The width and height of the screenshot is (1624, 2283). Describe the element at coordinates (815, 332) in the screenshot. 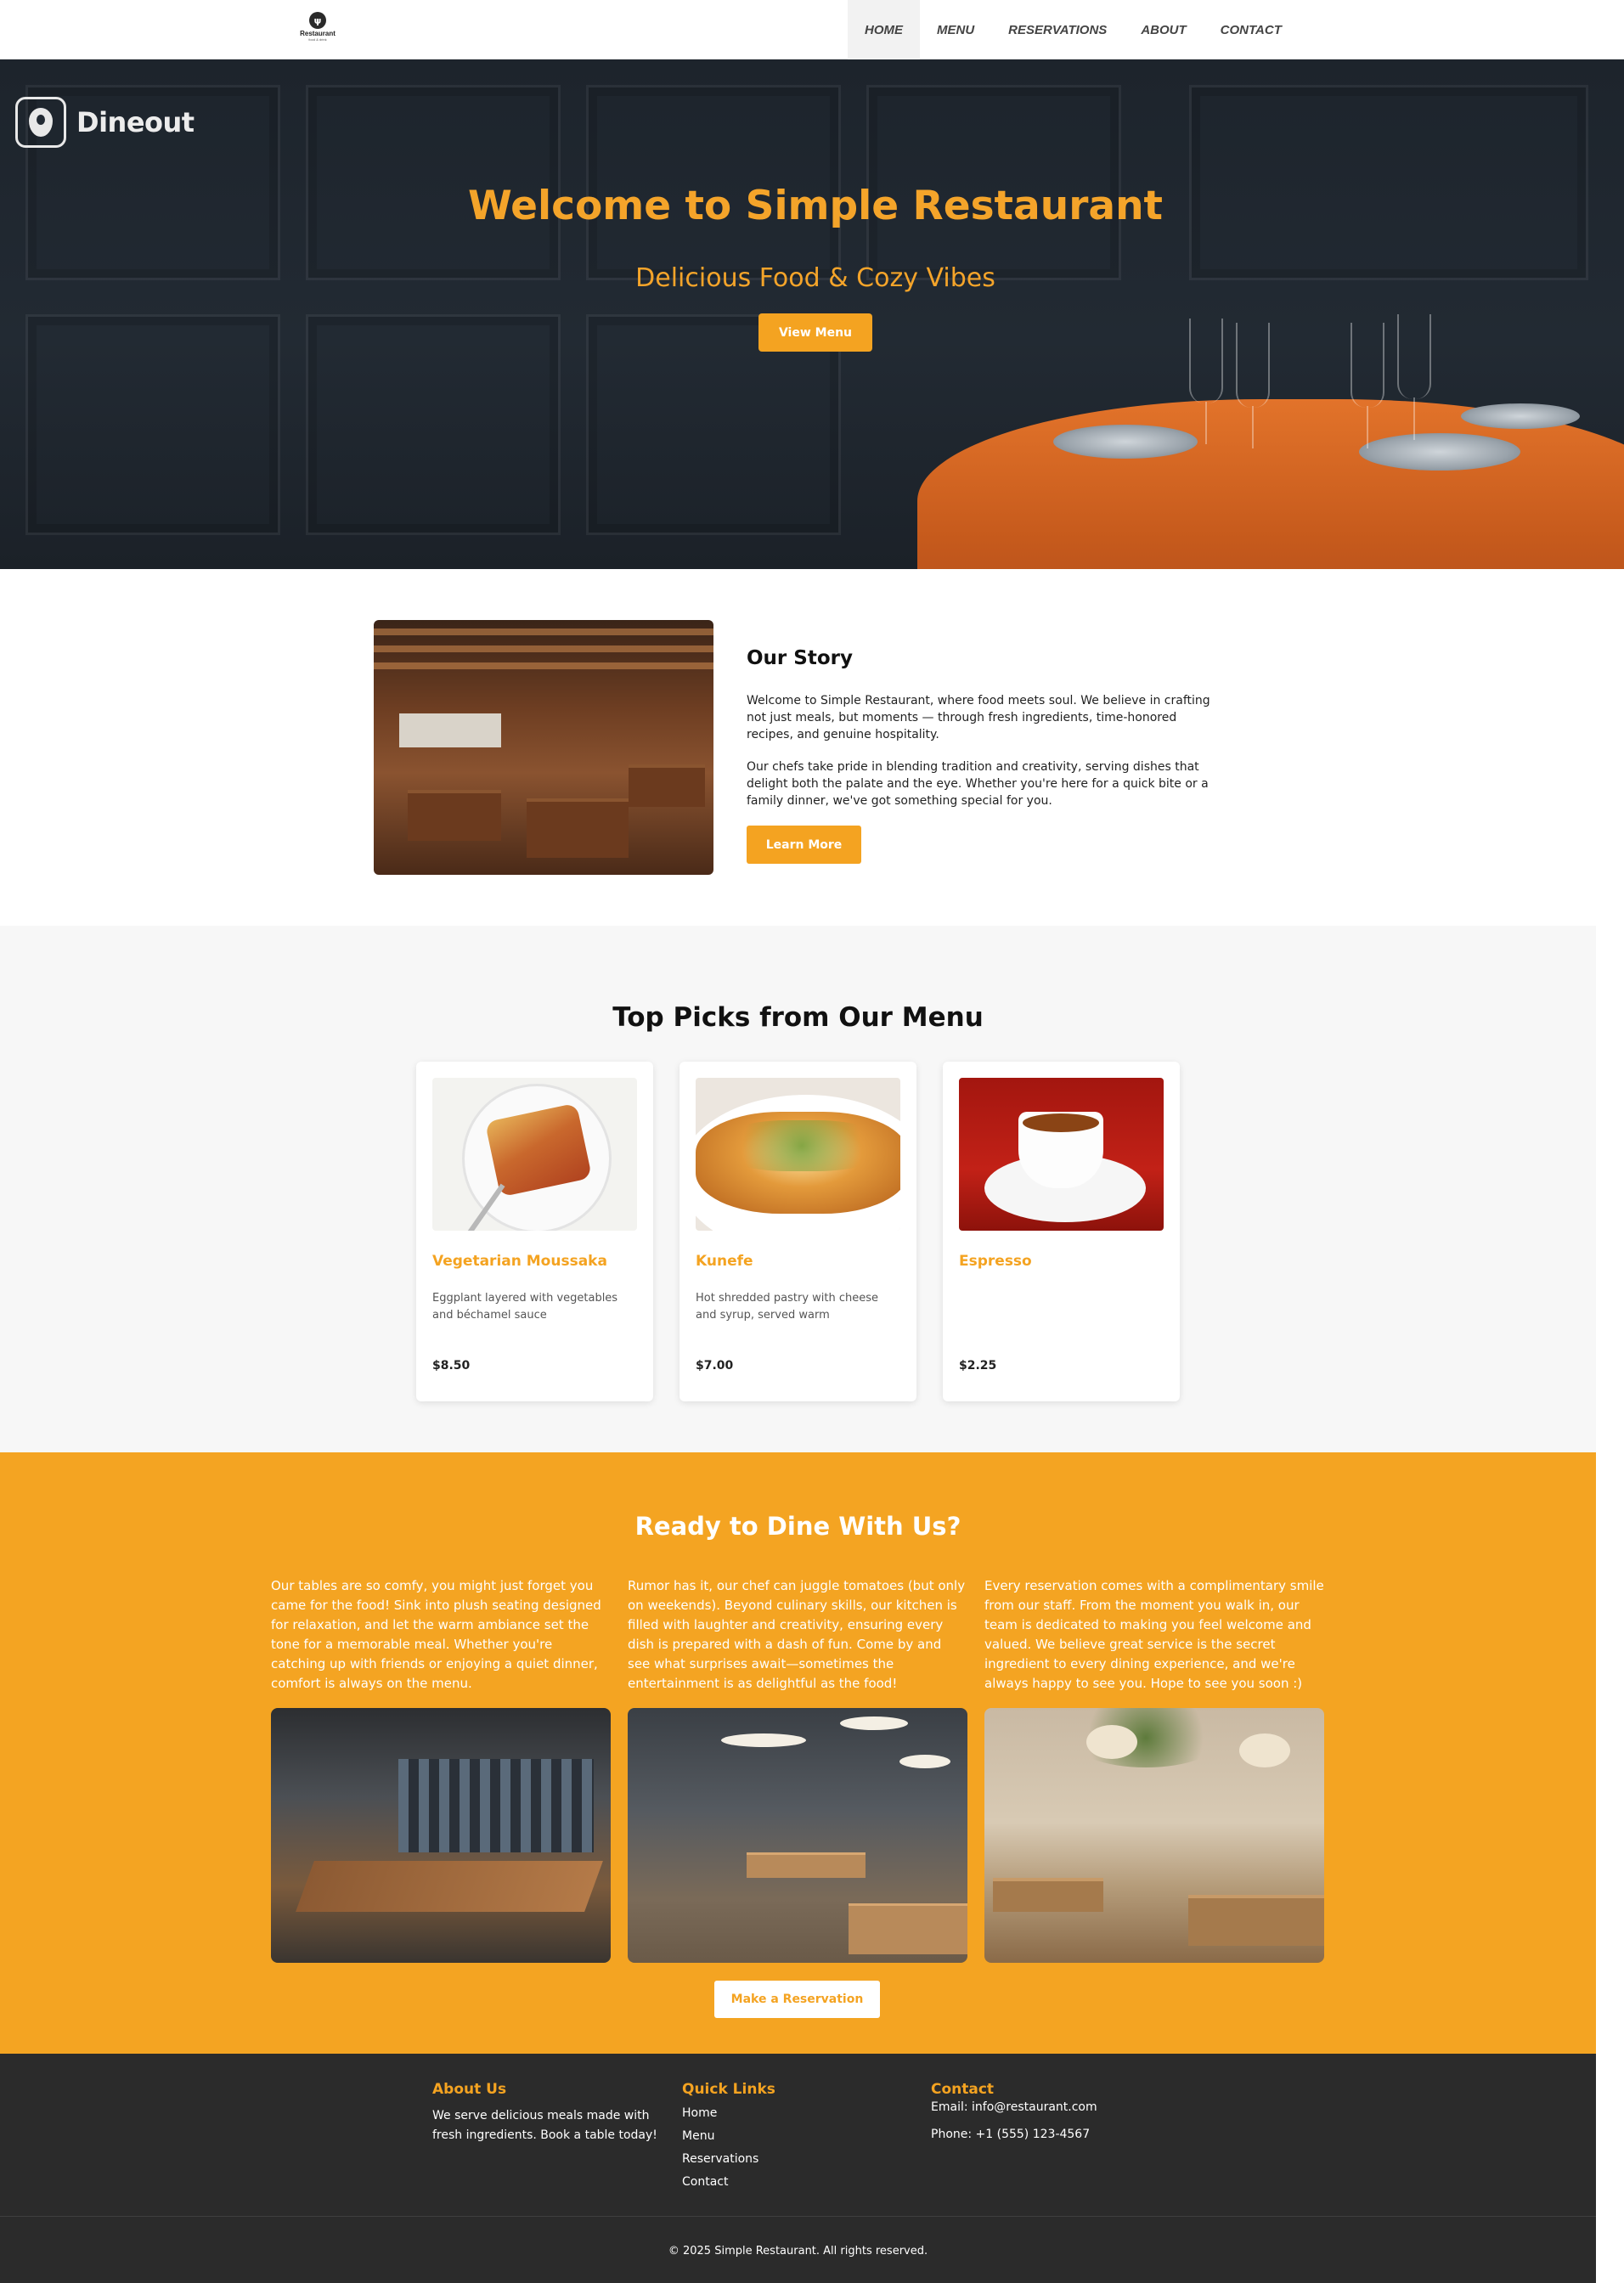

I see `view-menu-button: View Menu` at that location.